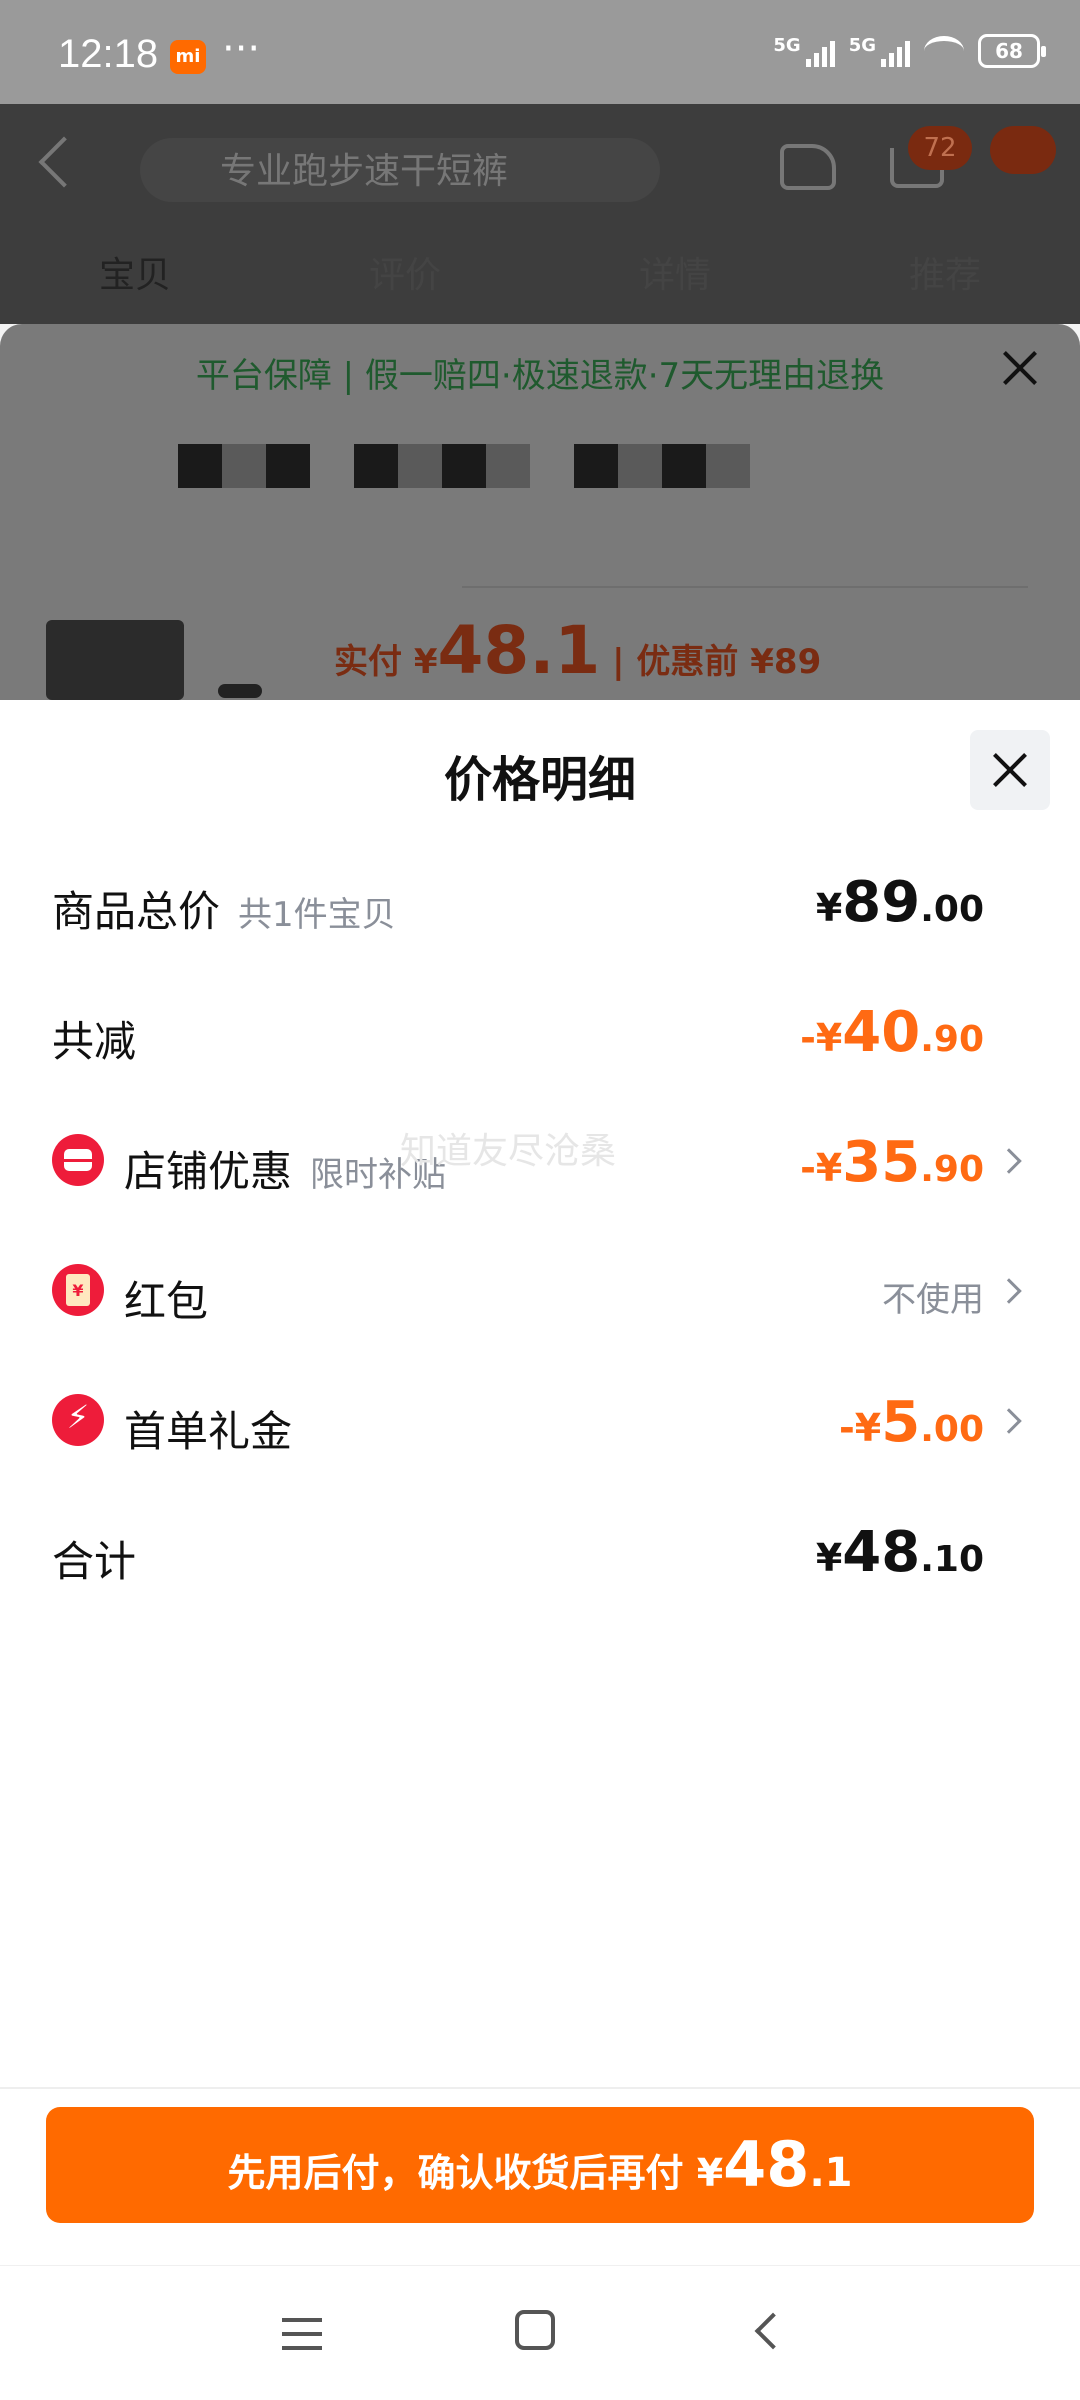  What do you see at coordinates (78, 1420) in the screenshot?
I see `lightning-icon` at bounding box center [78, 1420].